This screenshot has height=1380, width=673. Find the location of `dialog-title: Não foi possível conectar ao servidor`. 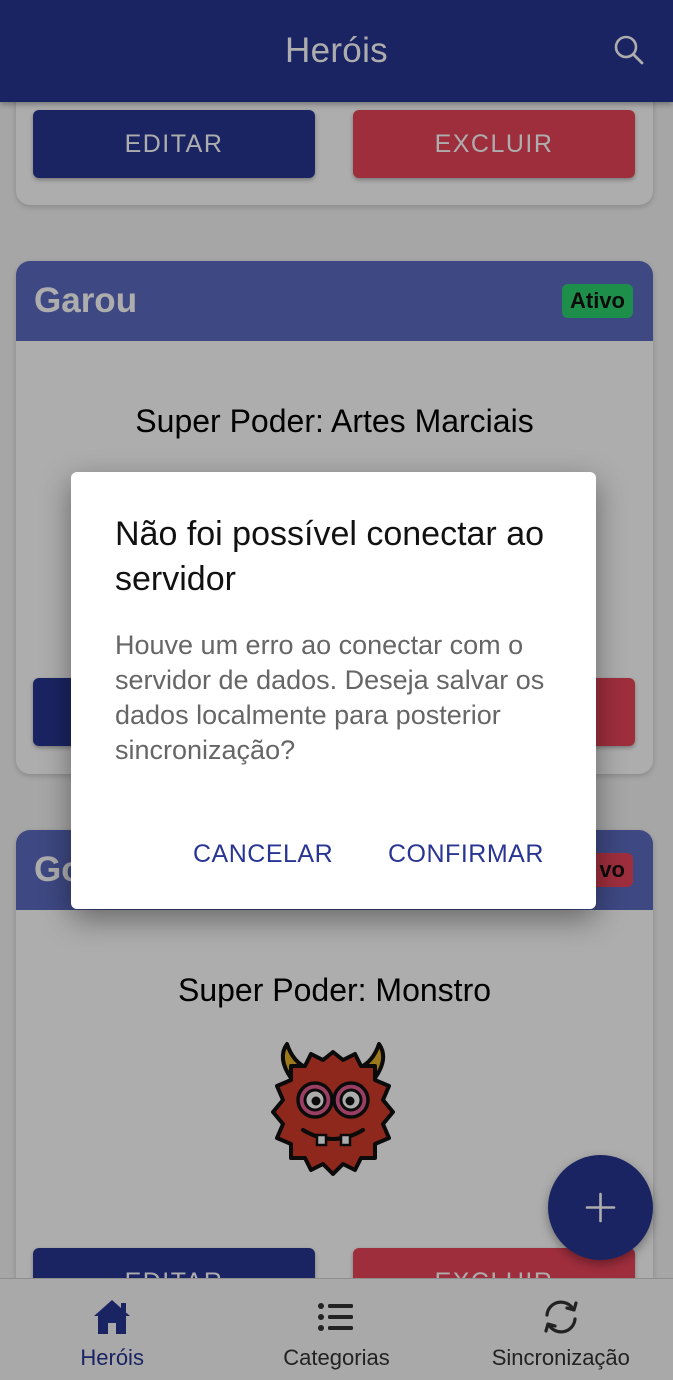

dialog-title: Não foi possível conectar ao servidor is located at coordinates (330, 556).